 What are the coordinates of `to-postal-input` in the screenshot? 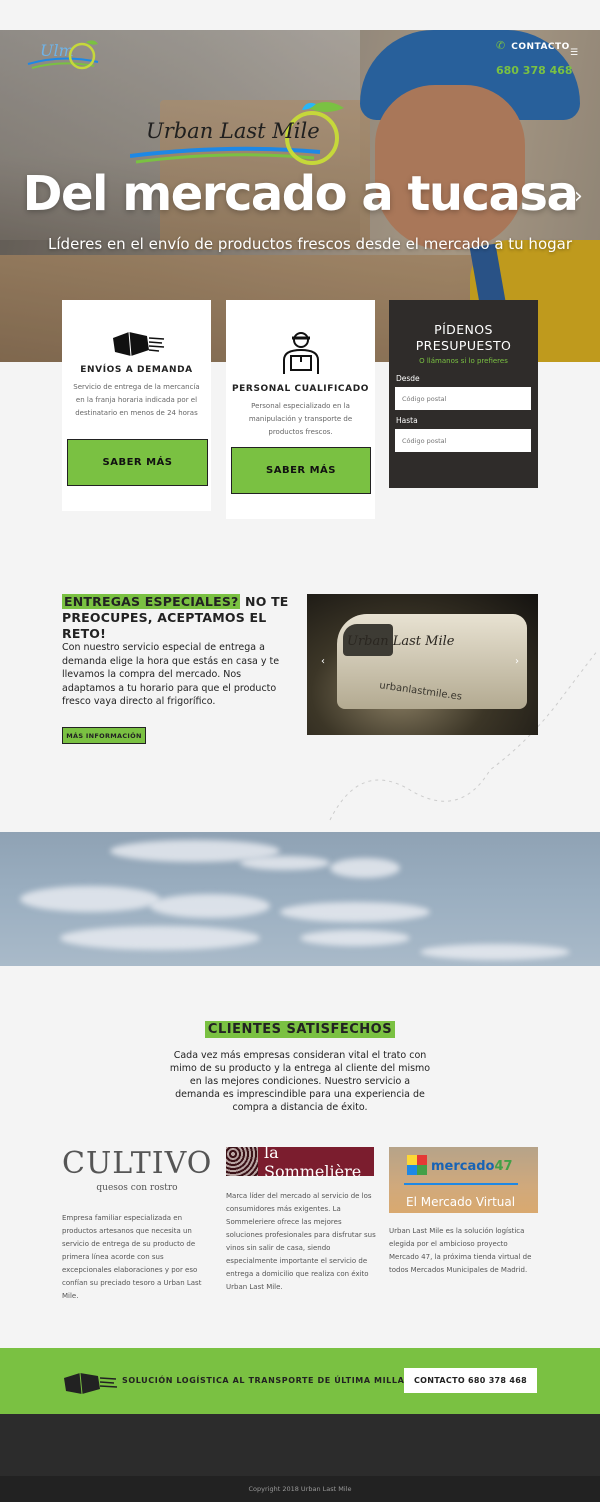 It's located at (463, 440).